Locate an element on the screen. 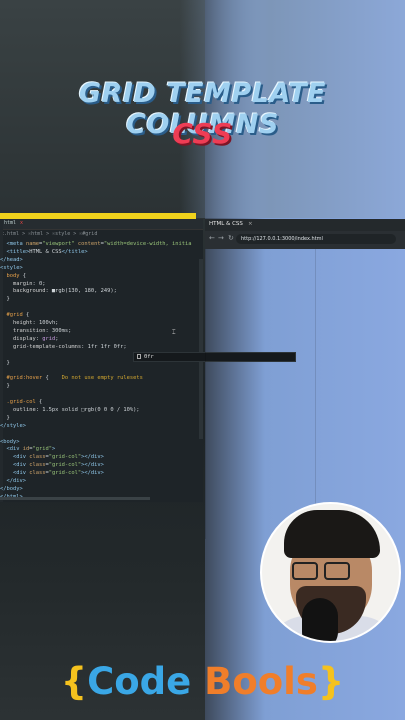  code-line: <body> is located at coordinates (9, 442).